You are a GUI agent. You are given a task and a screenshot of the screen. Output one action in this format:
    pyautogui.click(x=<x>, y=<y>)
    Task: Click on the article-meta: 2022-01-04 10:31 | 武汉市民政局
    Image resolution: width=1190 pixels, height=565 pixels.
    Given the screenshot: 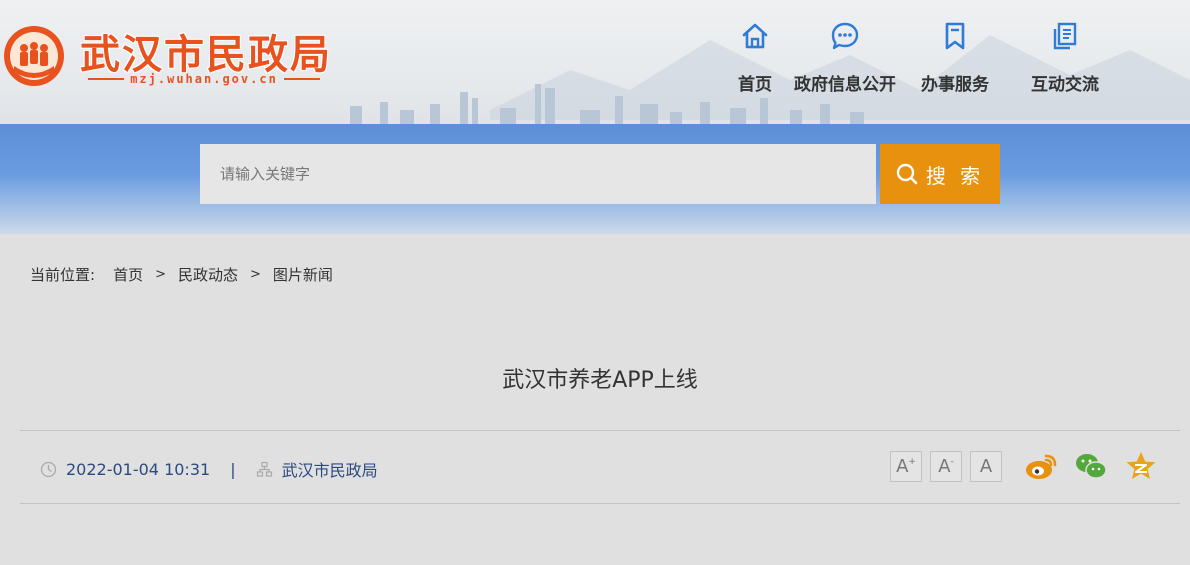 What is the action you would take?
    pyautogui.click(x=209, y=469)
    